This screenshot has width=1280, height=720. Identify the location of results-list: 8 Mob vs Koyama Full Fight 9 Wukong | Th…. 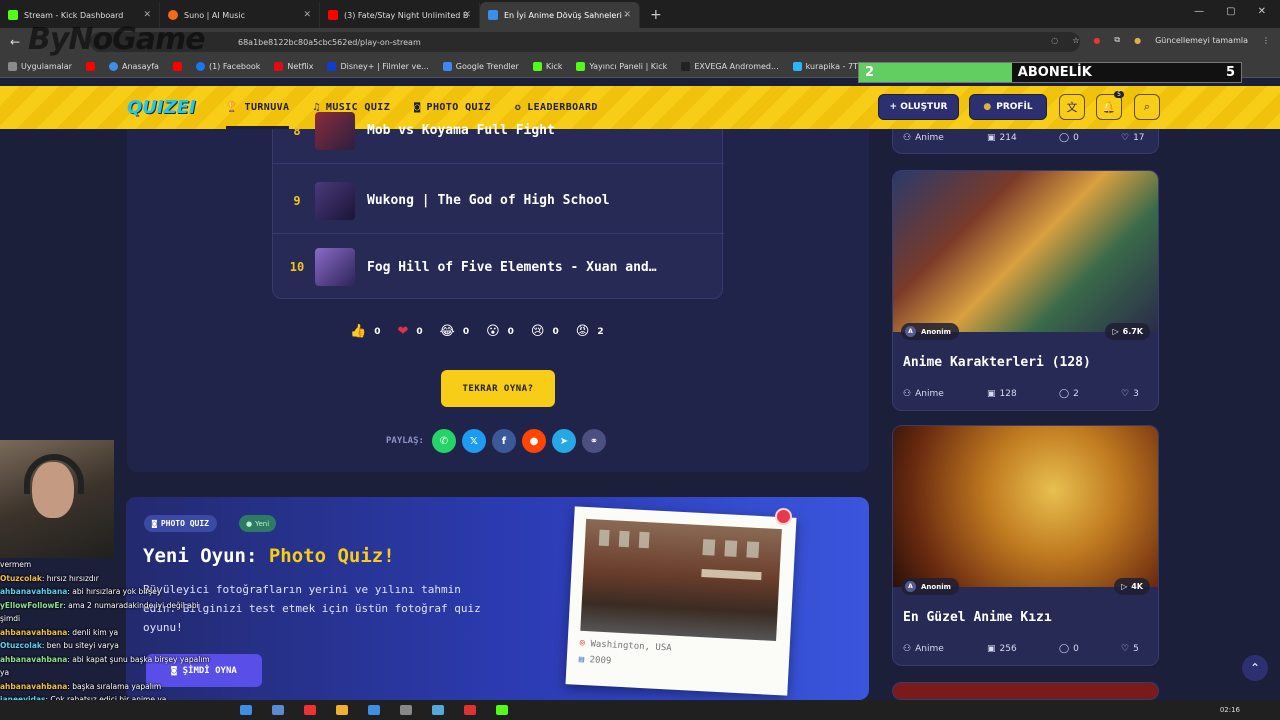
(498, 205).